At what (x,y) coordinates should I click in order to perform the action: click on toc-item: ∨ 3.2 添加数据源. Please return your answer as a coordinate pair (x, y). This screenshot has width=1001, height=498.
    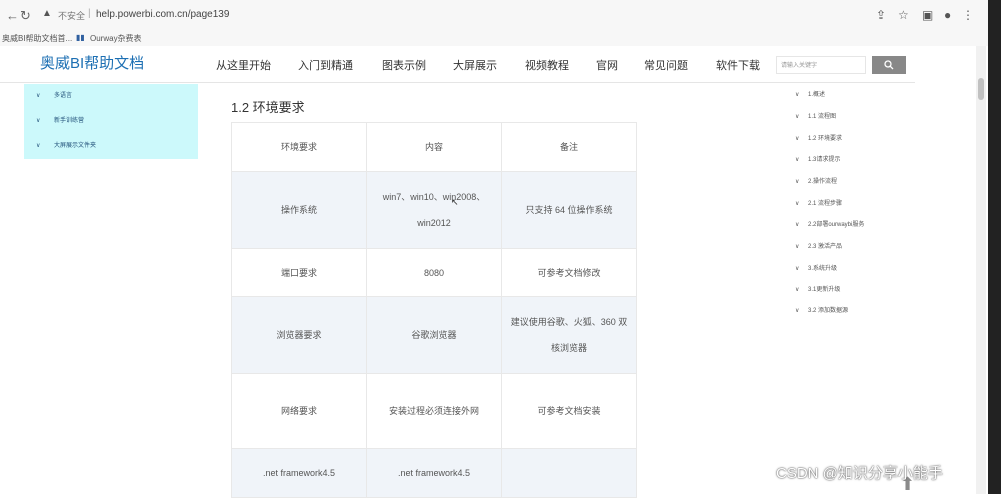
    Looking at the image, I should click on (821, 309).